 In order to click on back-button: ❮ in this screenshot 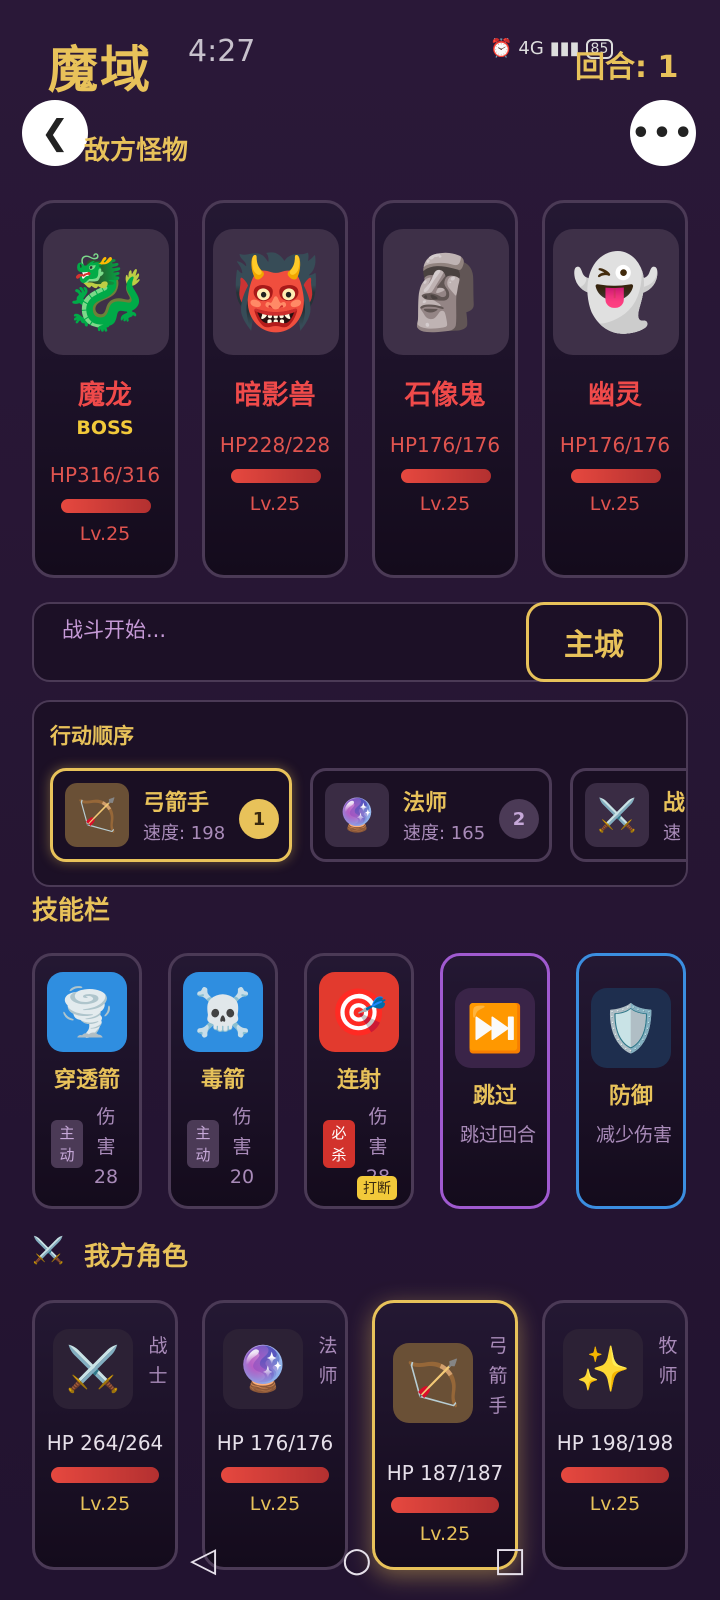, I will do `click(55, 133)`.